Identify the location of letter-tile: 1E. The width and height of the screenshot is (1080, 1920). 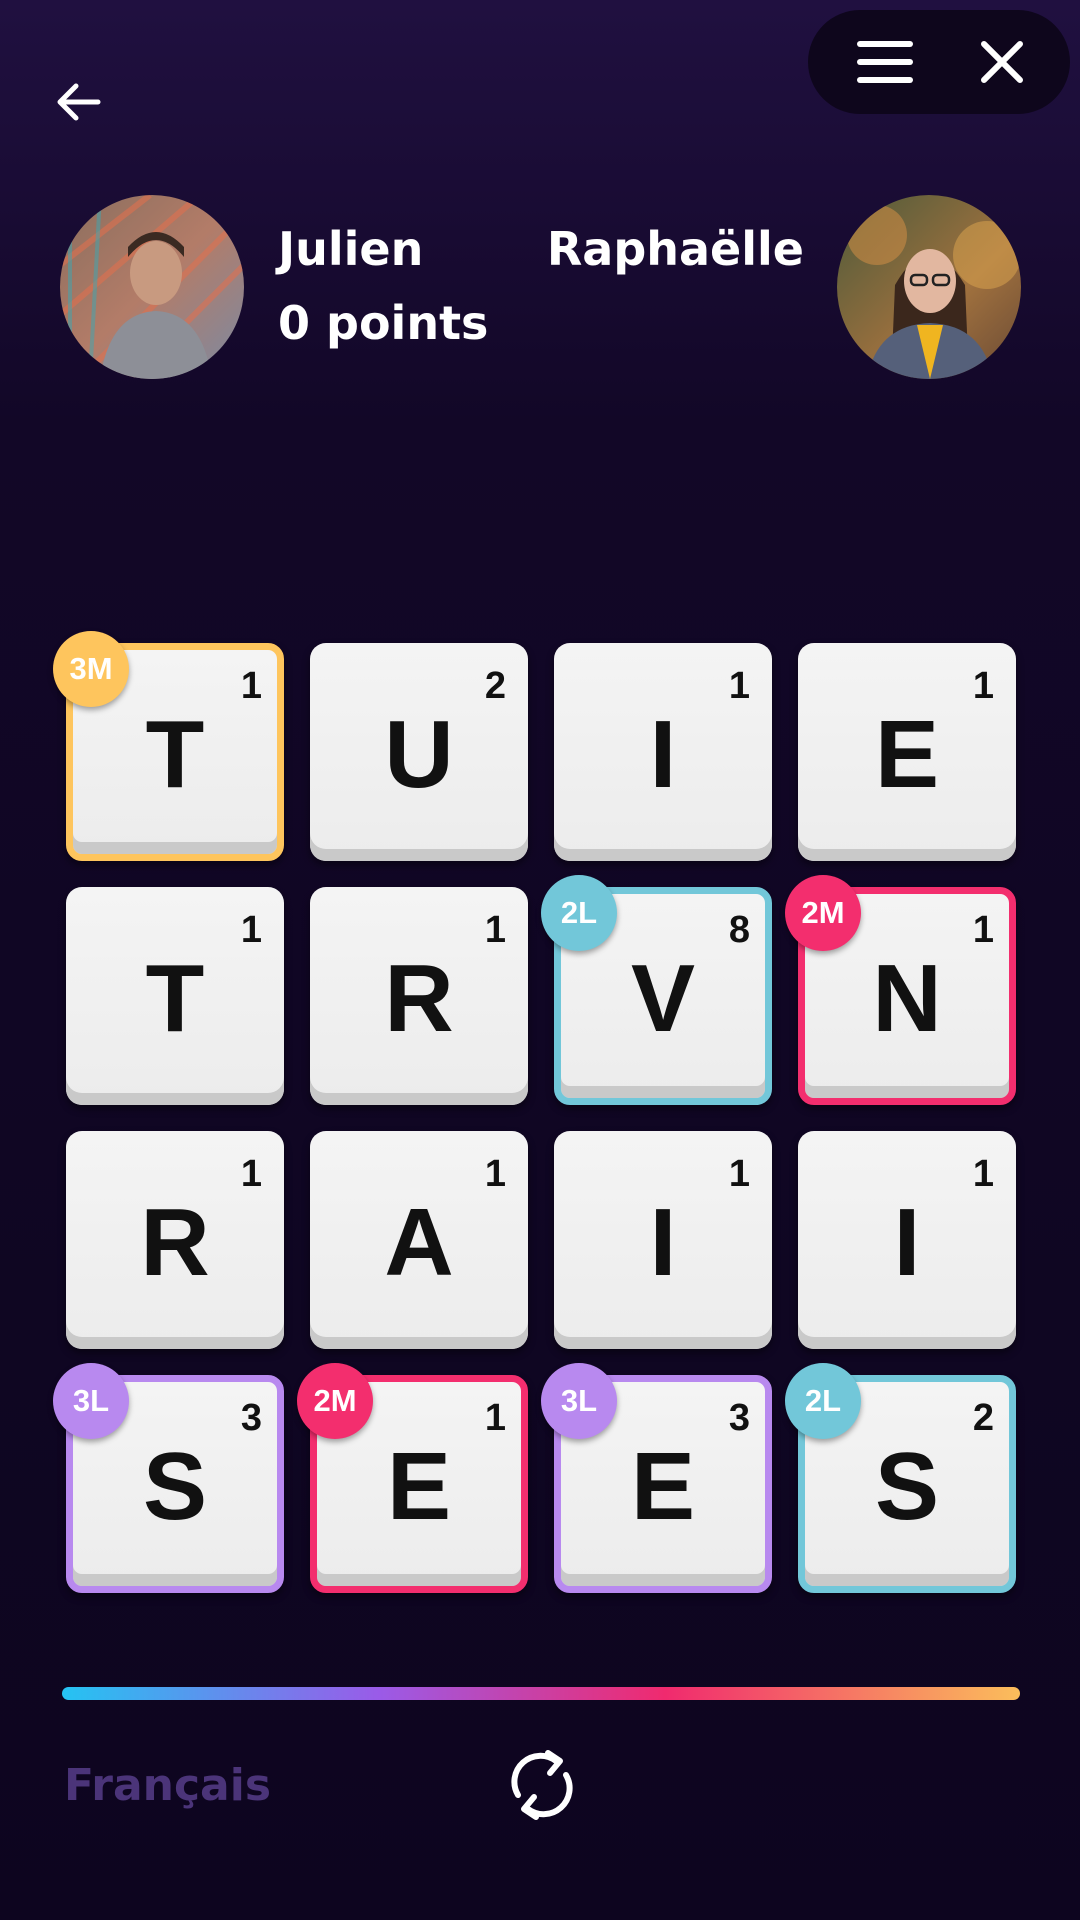
(907, 752).